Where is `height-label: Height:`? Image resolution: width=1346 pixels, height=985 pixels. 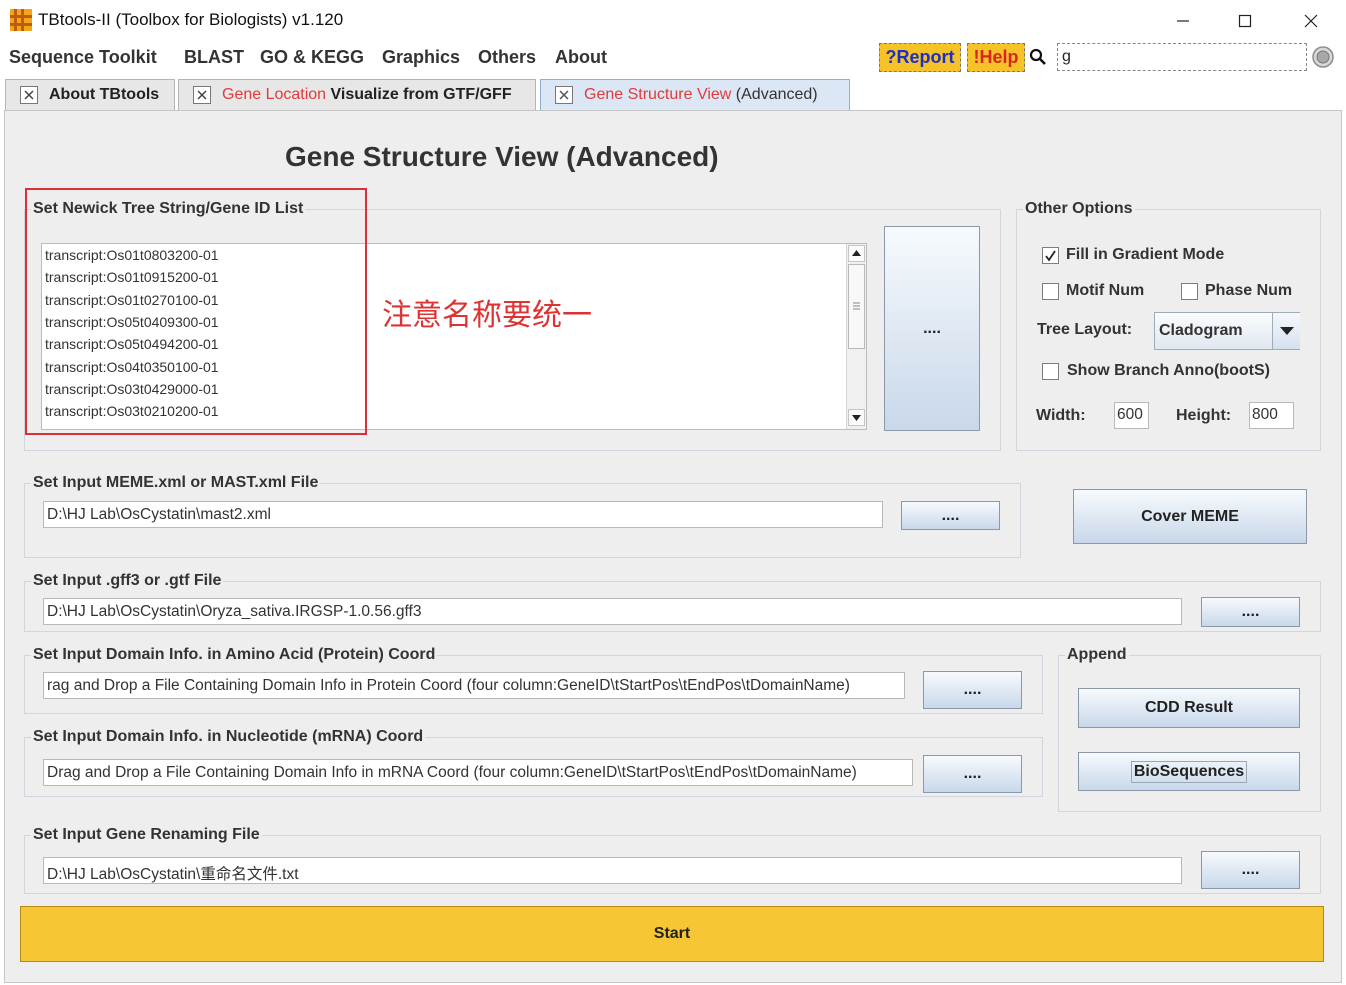 height-label: Height: is located at coordinates (1204, 415).